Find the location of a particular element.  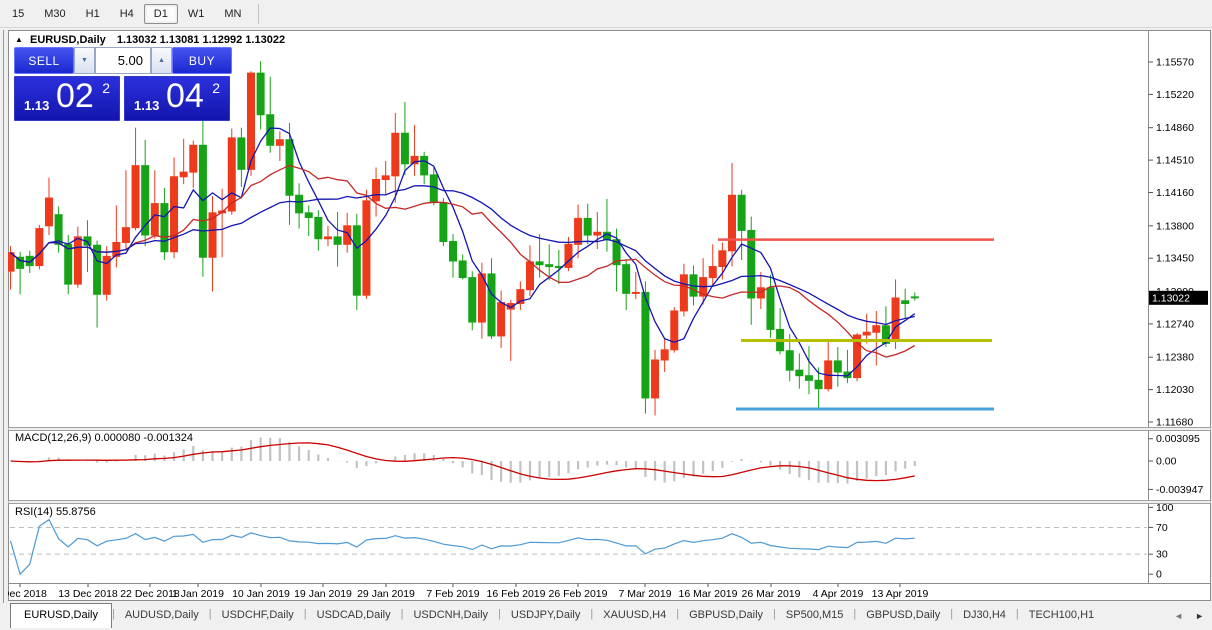

timeframe-button-h4: H4 is located at coordinates (127, 14).